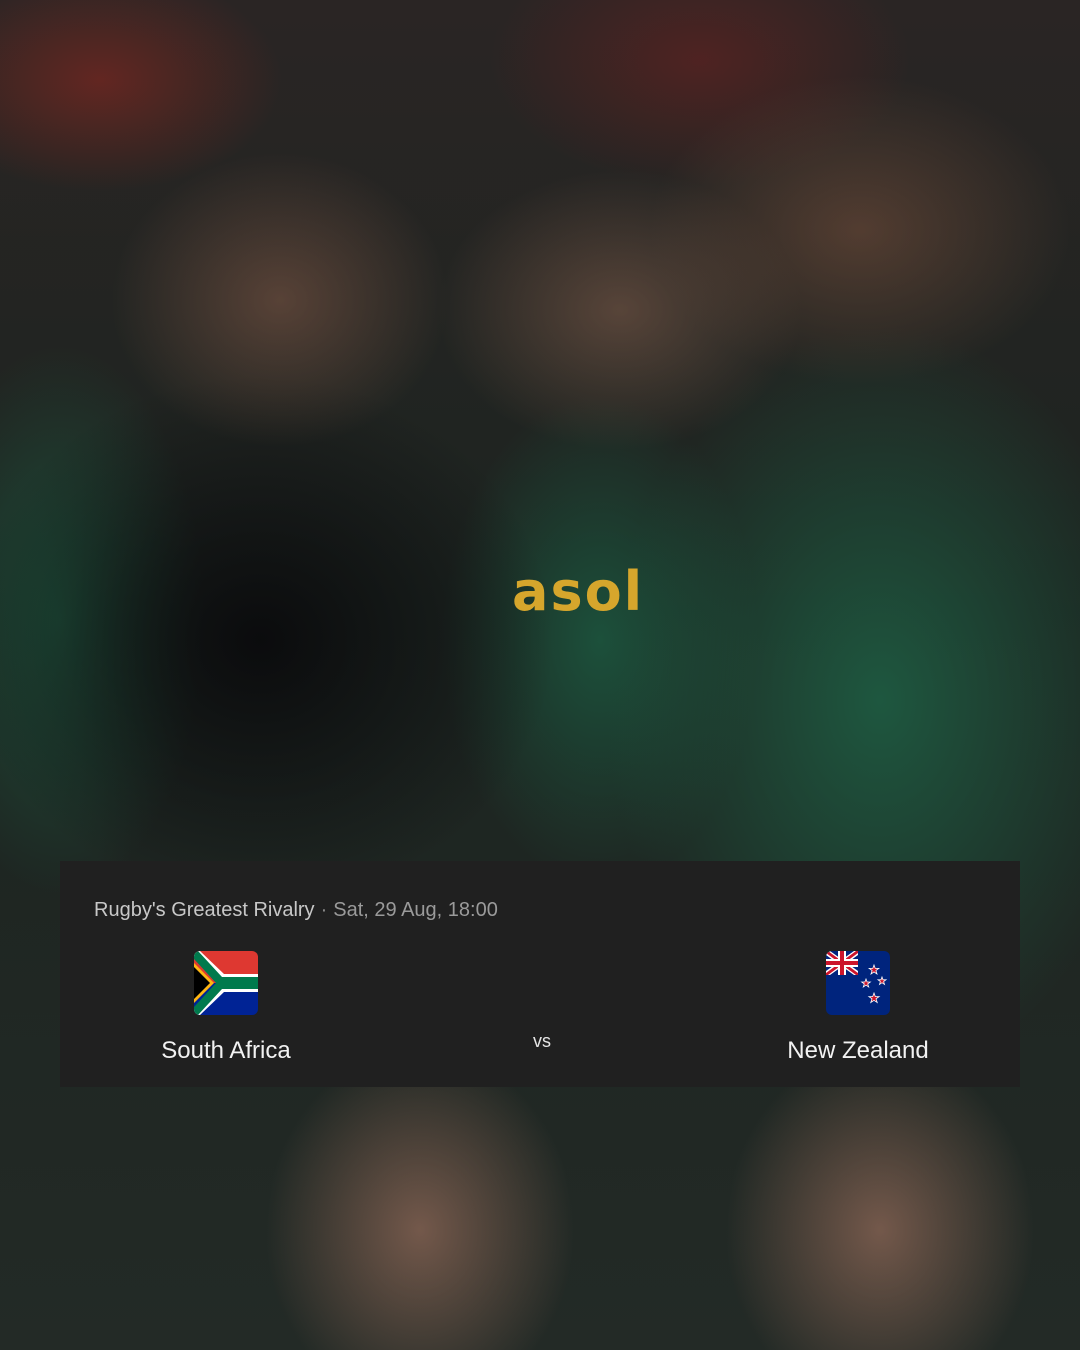  Describe the element at coordinates (858, 983) in the screenshot. I see `new-zealand-flag-icon` at that location.